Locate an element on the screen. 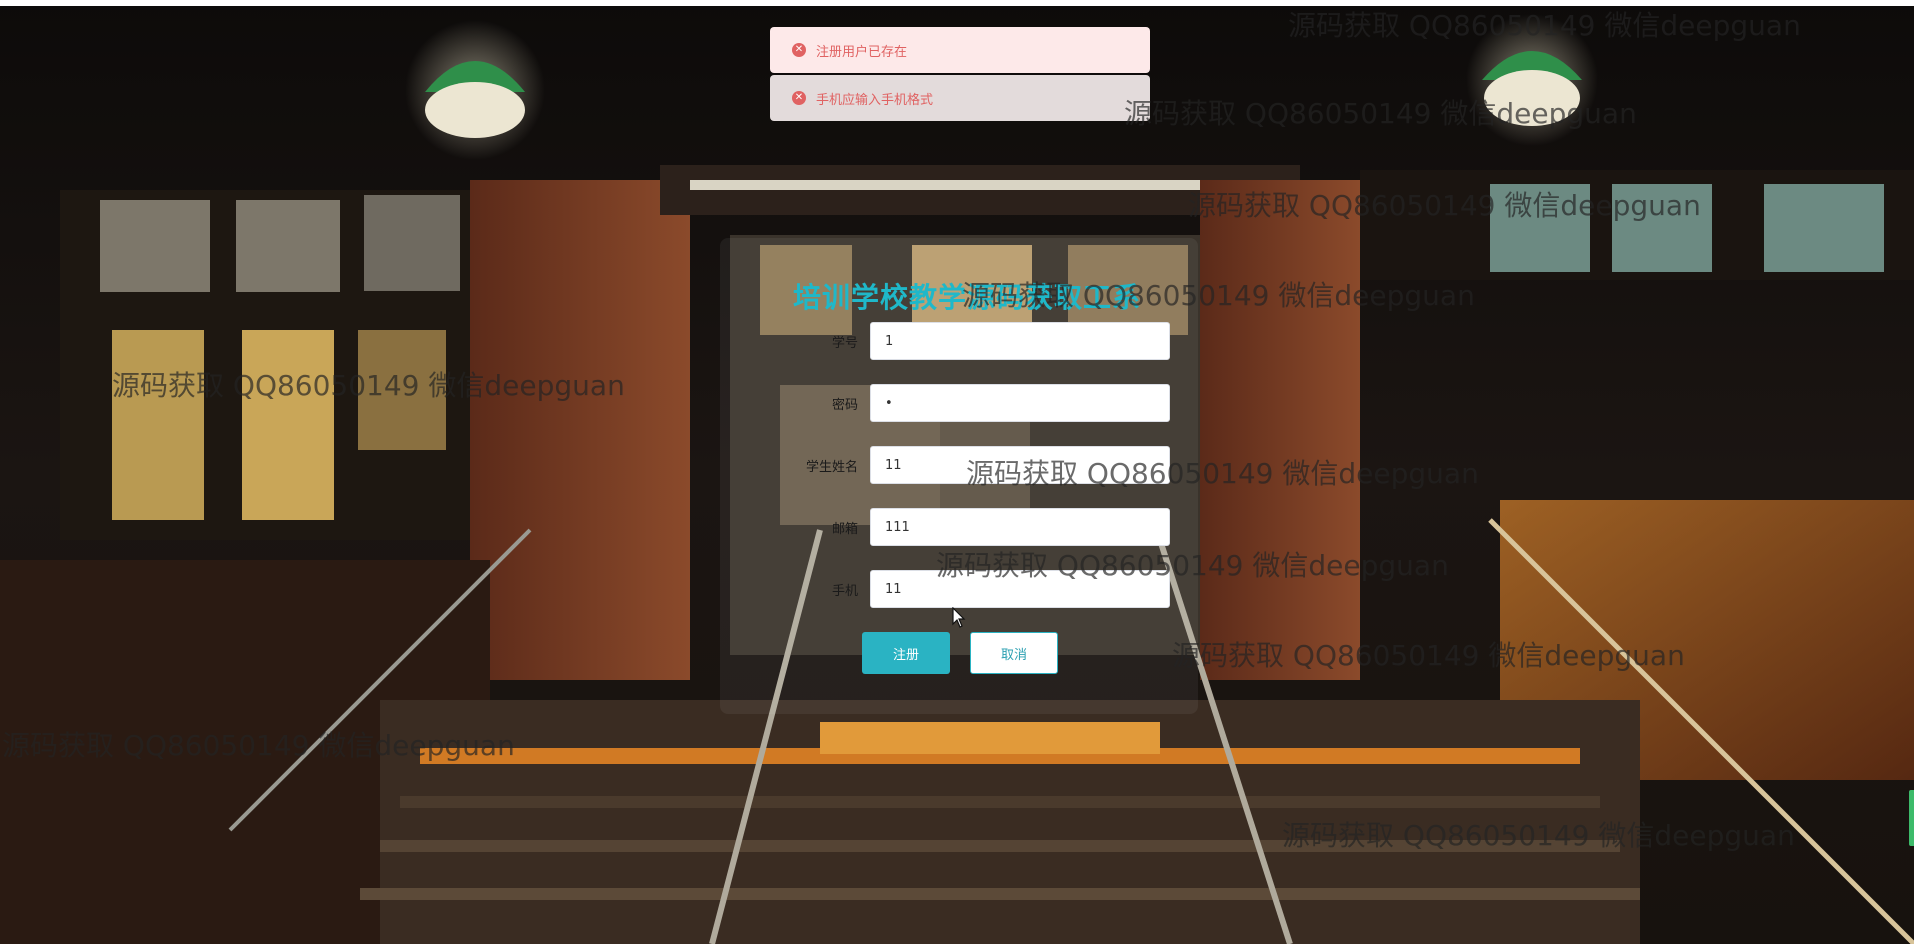 Image resolution: width=1914 pixels, height=944 pixels. email-label: 邮箱 is located at coordinates (844, 529).